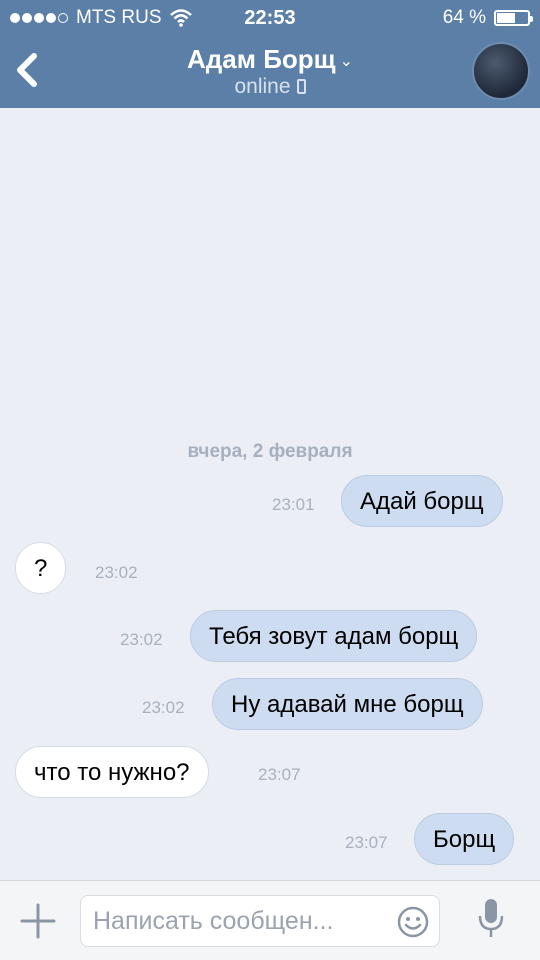  What do you see at coordinates (506, 18) in the screenshot?
I see `battery-fill` at bounding box center [506, 18].